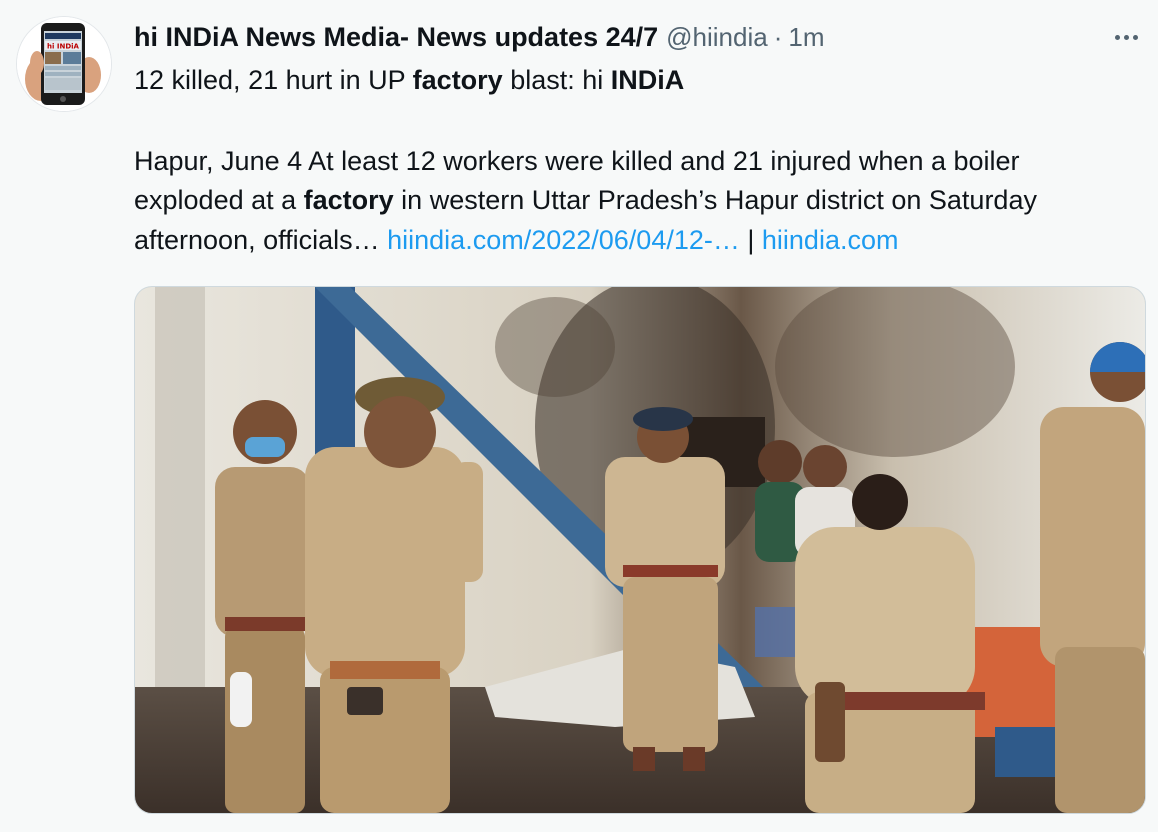 This screenshot has height=832, width=1158. I want to click on timestamp: 1m, so click(806, 37).